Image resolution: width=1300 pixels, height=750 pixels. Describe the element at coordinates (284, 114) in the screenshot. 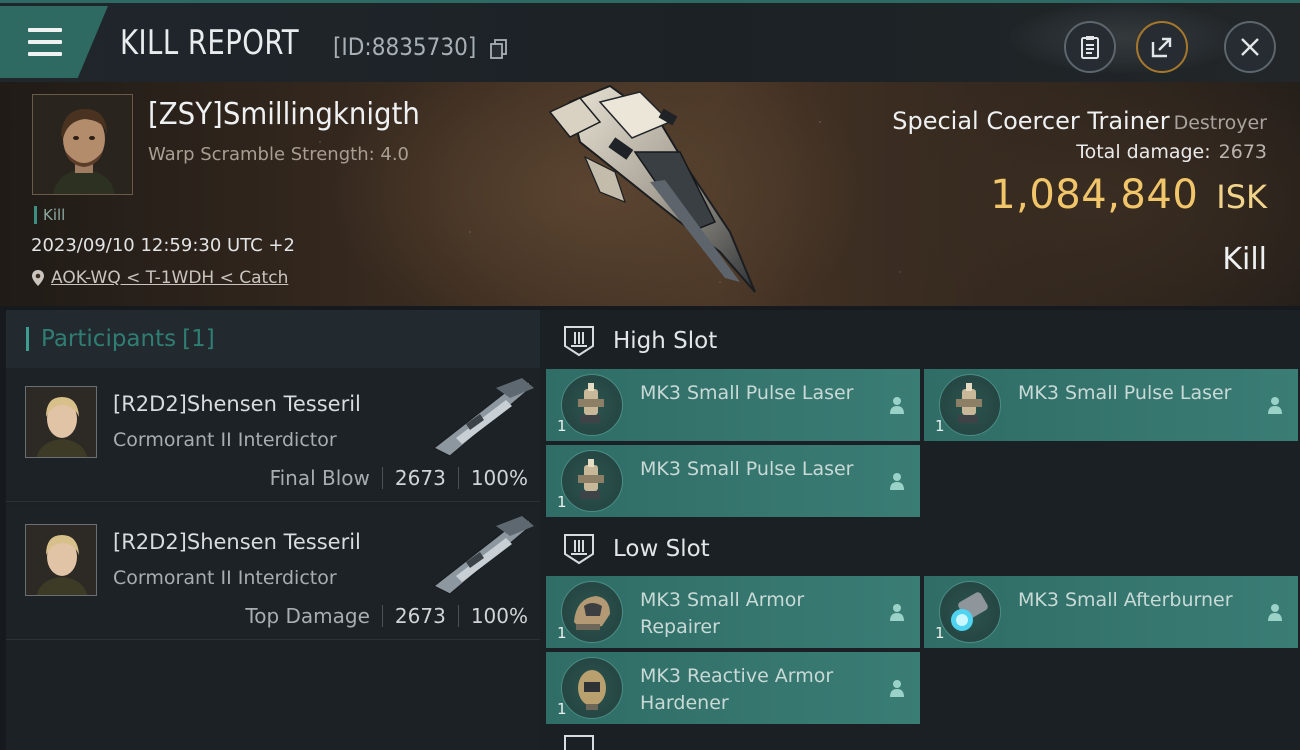

I see `victim-name: [ZSY]Smillingknigth` at that location.